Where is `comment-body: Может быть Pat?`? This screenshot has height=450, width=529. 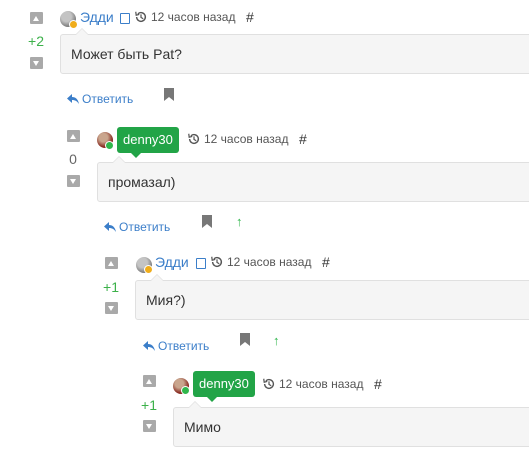
comment-body: Может быть Pat? is located at coordinates (294, 51).